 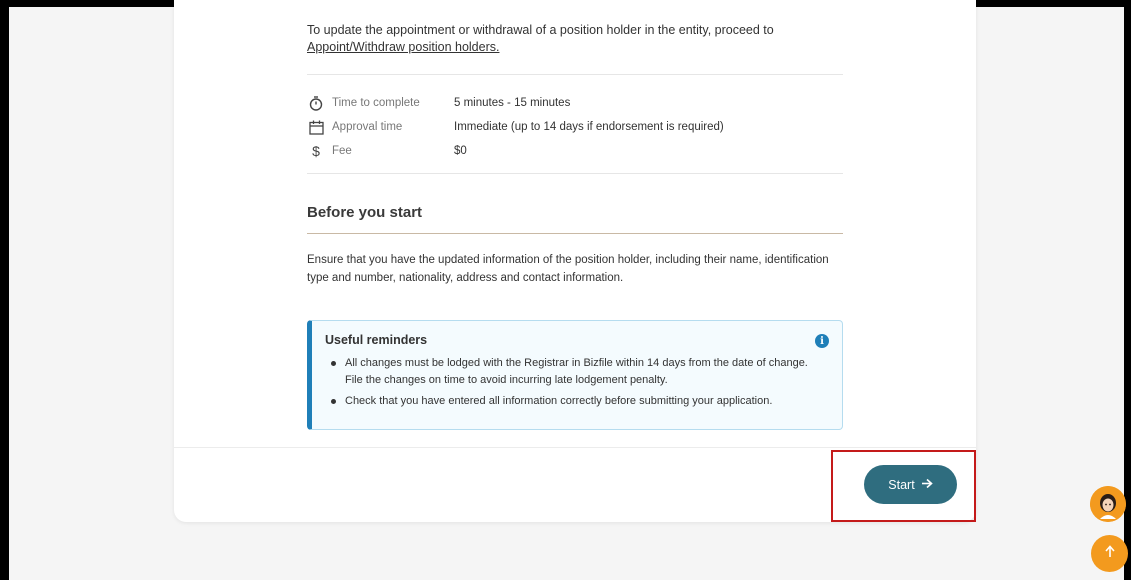 I want to click on arrow-up-icon, so click(x=1110, y=553).